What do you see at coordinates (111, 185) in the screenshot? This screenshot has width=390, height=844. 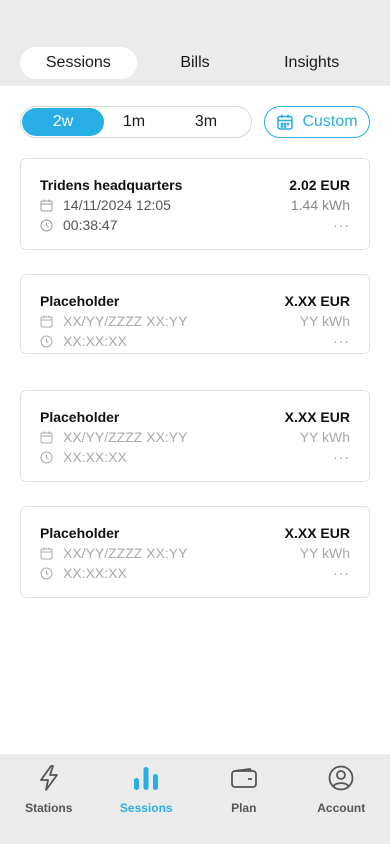 I see `session-location: Tridens headquarters` at bounding box center [111, 185].